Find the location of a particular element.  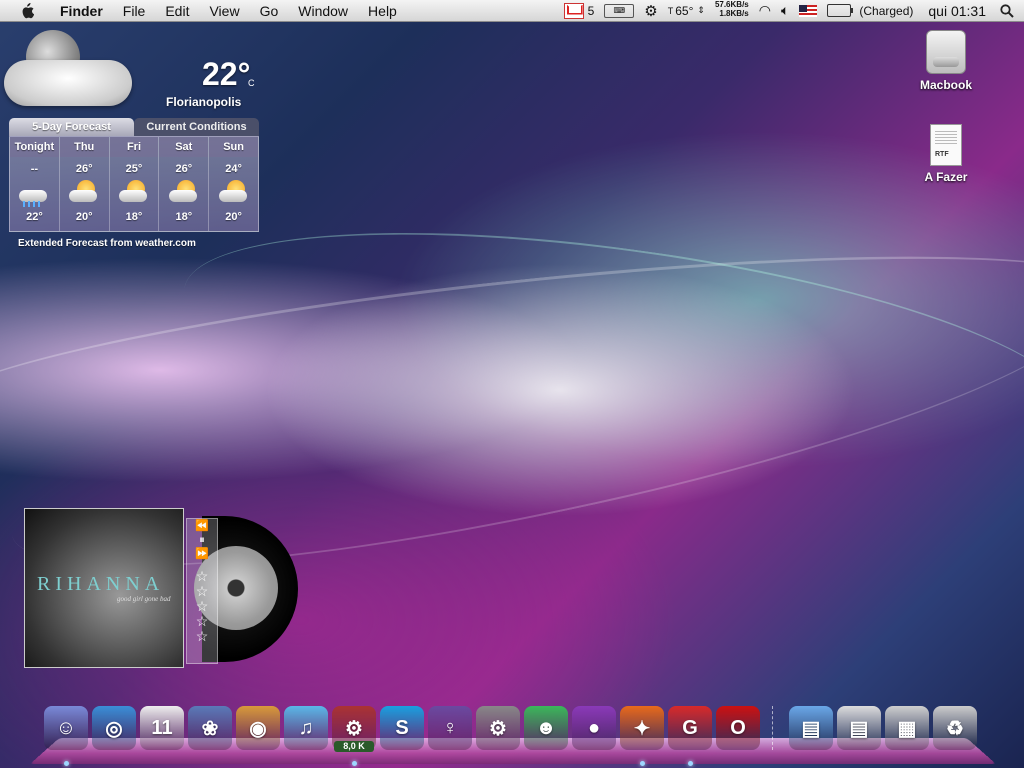

desktop-icon-a-fazer: RTF A Fazer is located at coordinates (946, 154).